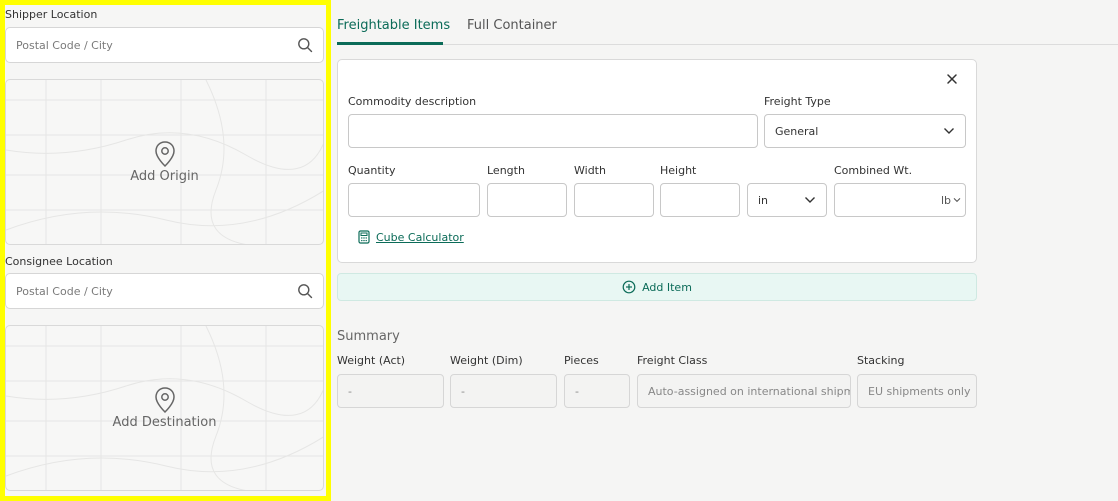 This screenshot has height=501, width=1118. I want to click on consignee-search-box, so click(164, 291).